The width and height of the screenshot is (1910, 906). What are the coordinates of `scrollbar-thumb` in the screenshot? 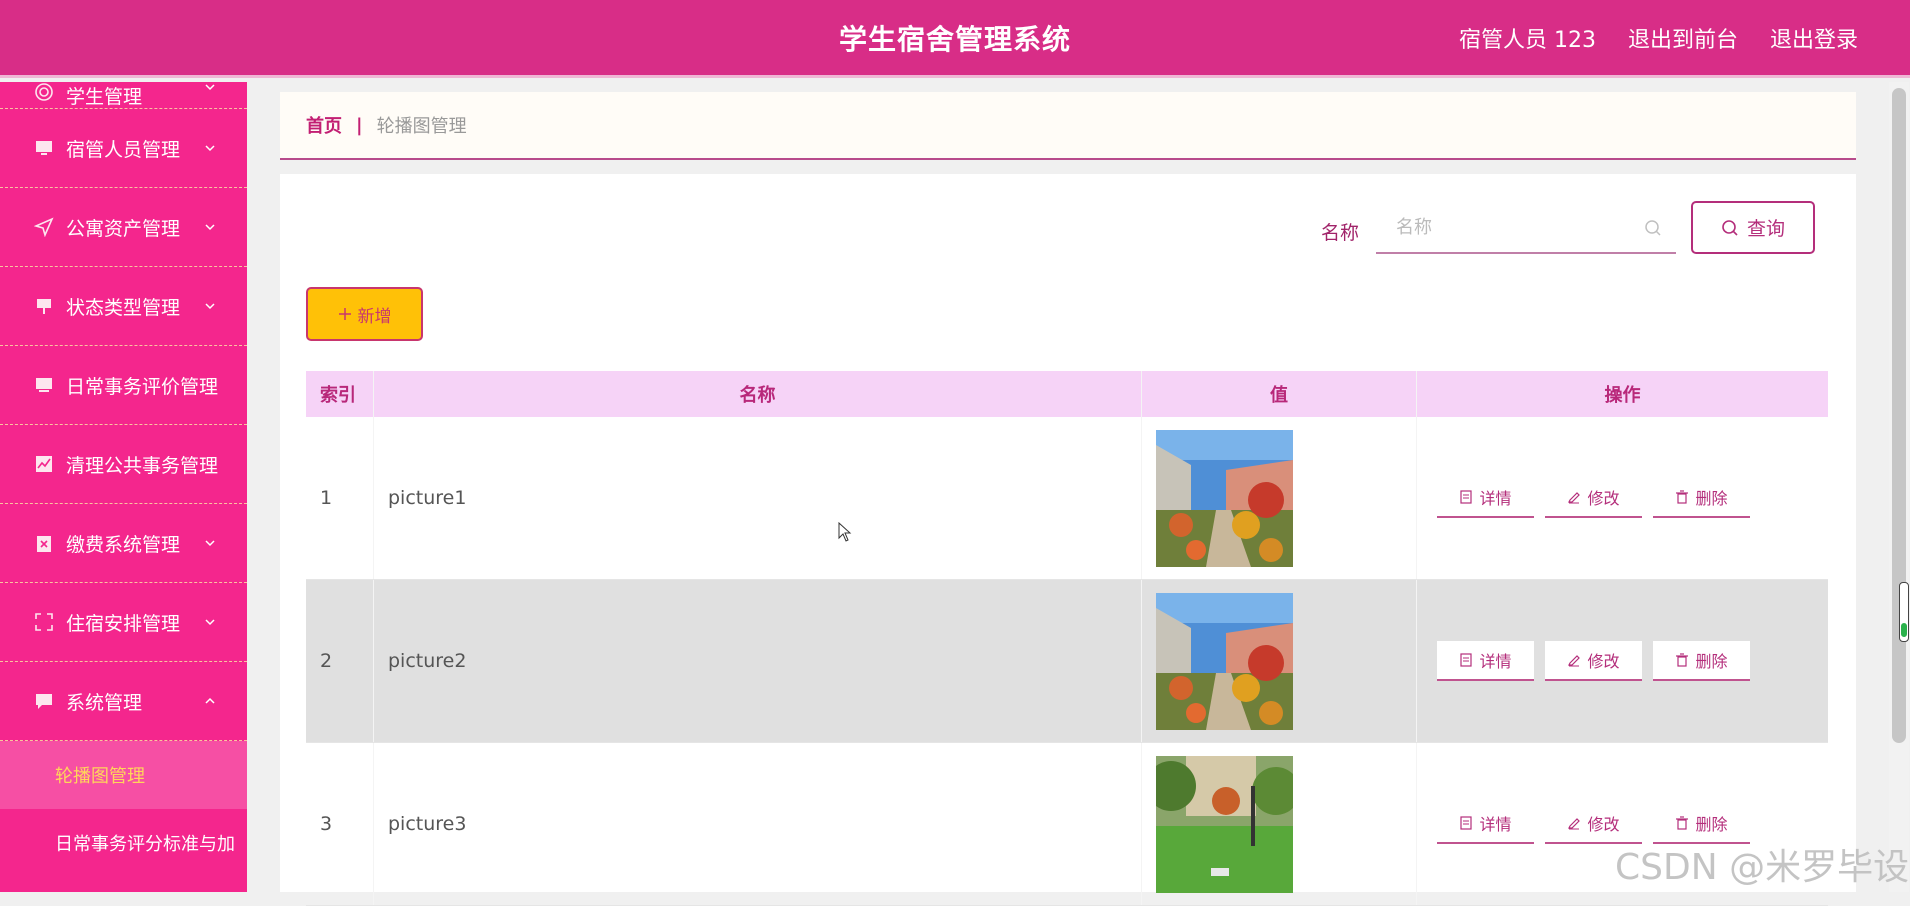 It's located at (1899, 415).